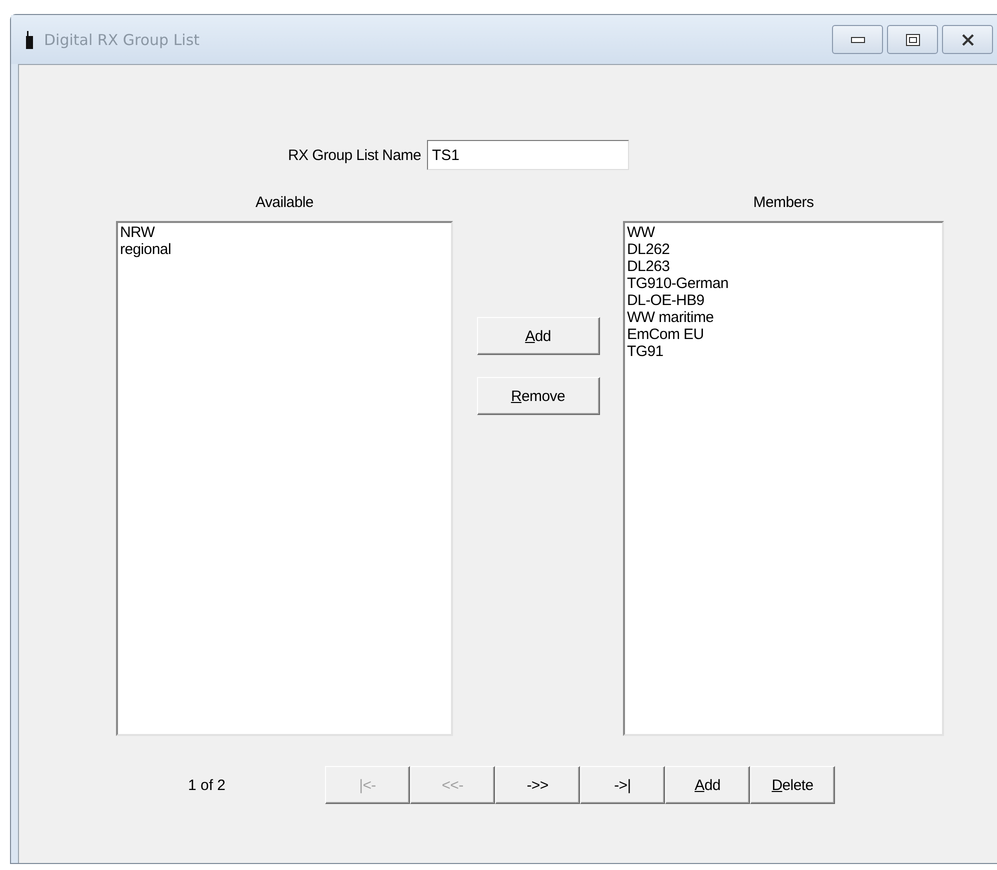  I want to click on page-indicator: 1 of 2, so click(207, 785).